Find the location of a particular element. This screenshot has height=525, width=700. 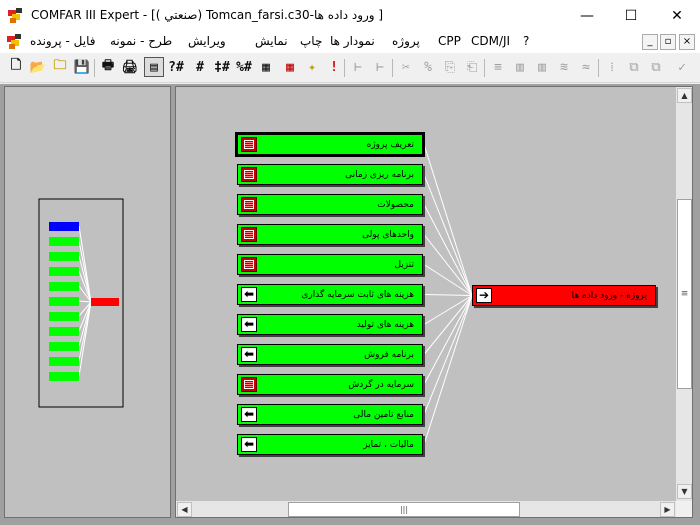

scroll-down-button: ▼ is located at coordinates (684, 491).